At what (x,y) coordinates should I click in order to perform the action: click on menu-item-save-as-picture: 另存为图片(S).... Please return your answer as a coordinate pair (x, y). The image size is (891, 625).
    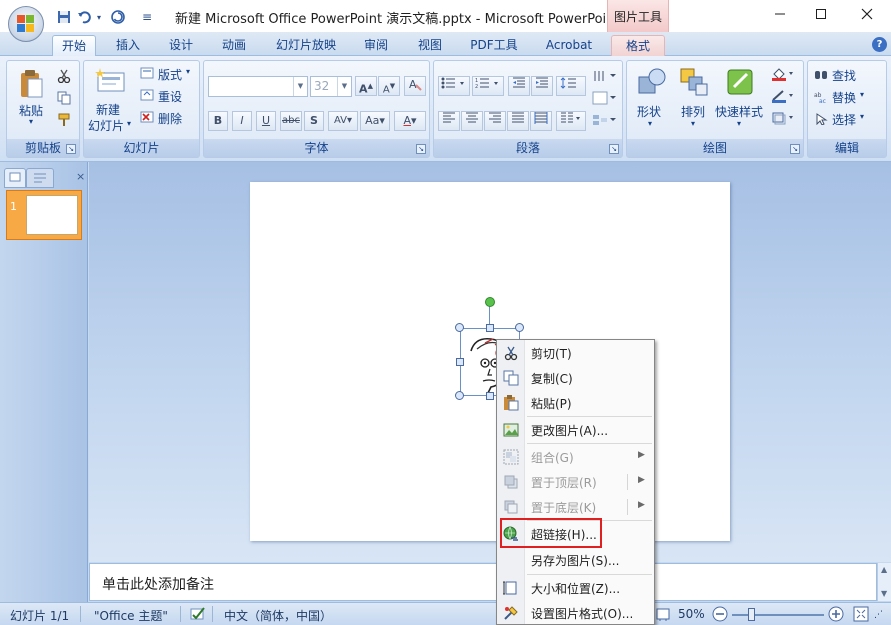
    Looking at the image, I should click on (575, 560).